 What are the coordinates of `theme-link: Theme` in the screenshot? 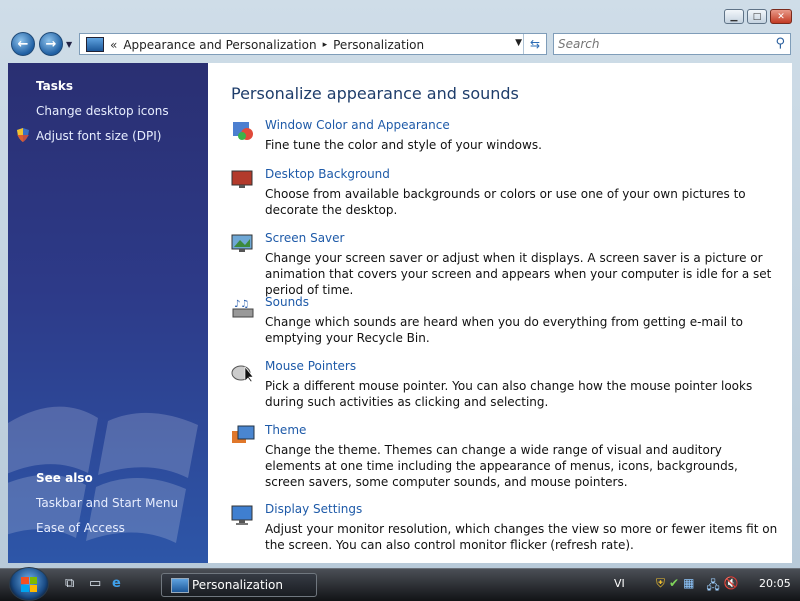 It's located at (285, 430).